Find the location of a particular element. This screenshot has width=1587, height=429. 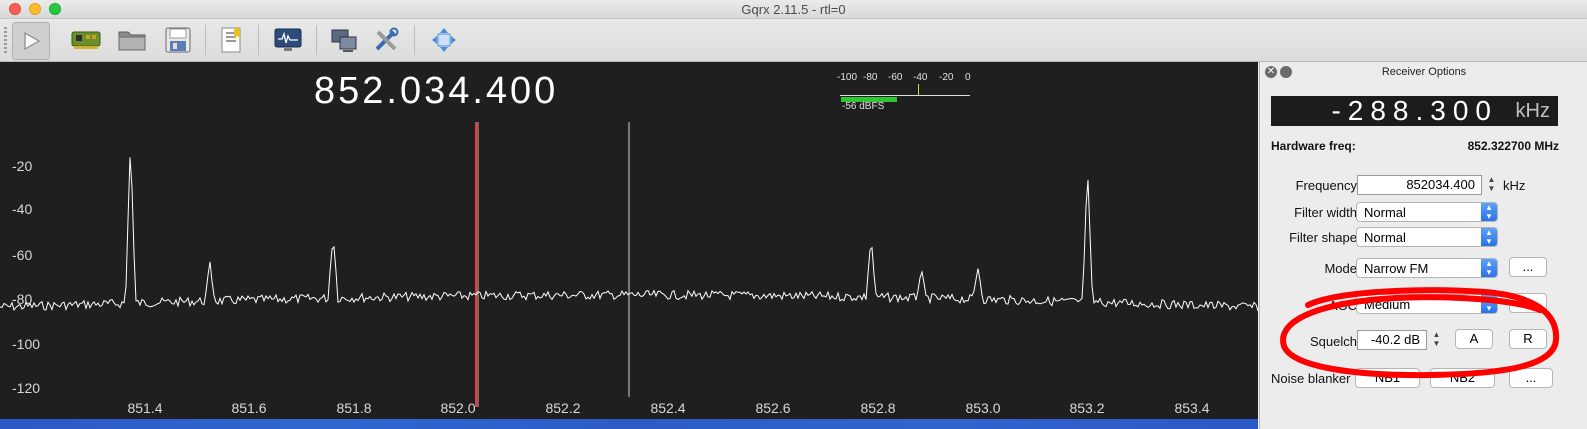

tools-icon is located at coordinates (387, 39).